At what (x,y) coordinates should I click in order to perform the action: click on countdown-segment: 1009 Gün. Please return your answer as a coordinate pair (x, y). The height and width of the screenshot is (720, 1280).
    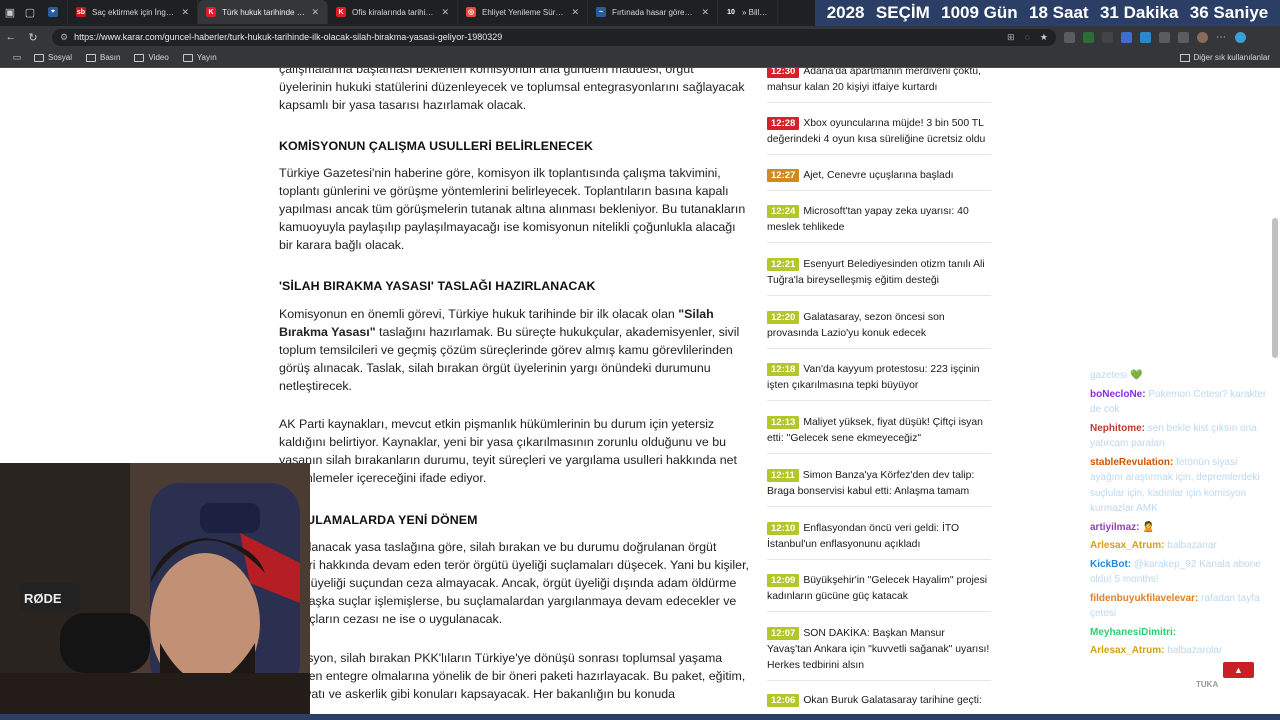
    Looking at the image, I should click on (979, 12).